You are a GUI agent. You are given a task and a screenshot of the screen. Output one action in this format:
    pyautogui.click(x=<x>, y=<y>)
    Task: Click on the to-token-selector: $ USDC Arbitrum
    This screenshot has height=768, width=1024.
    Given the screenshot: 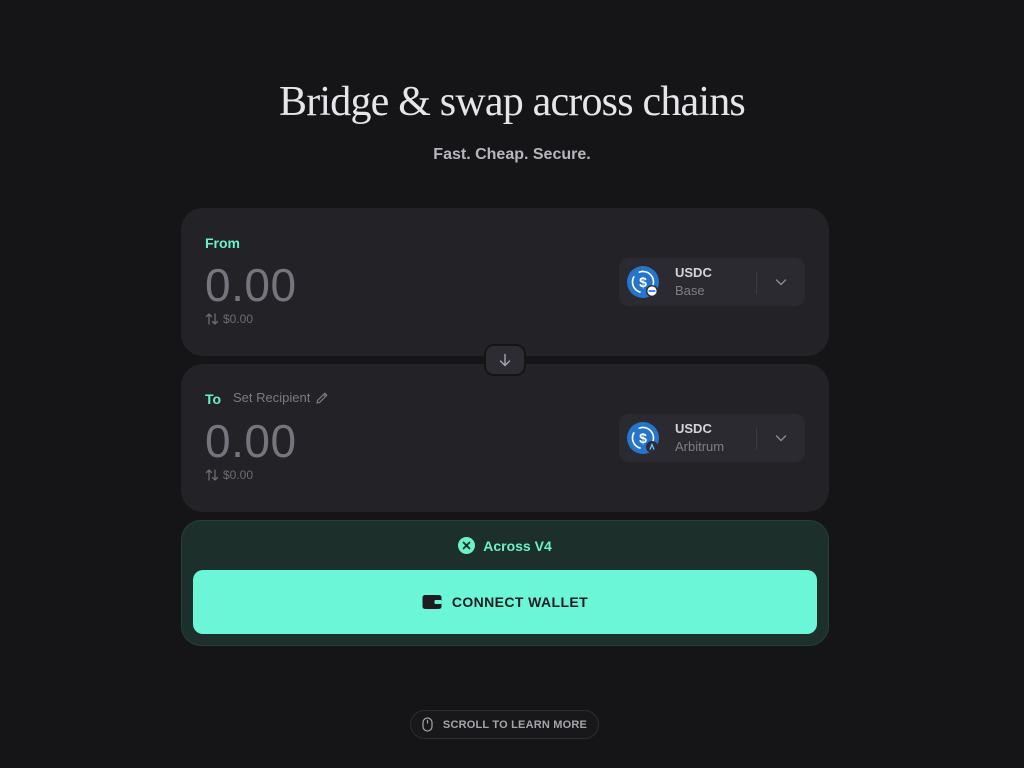 What is the action you would take?
    pyautogui.click(x=712, y=438)
    